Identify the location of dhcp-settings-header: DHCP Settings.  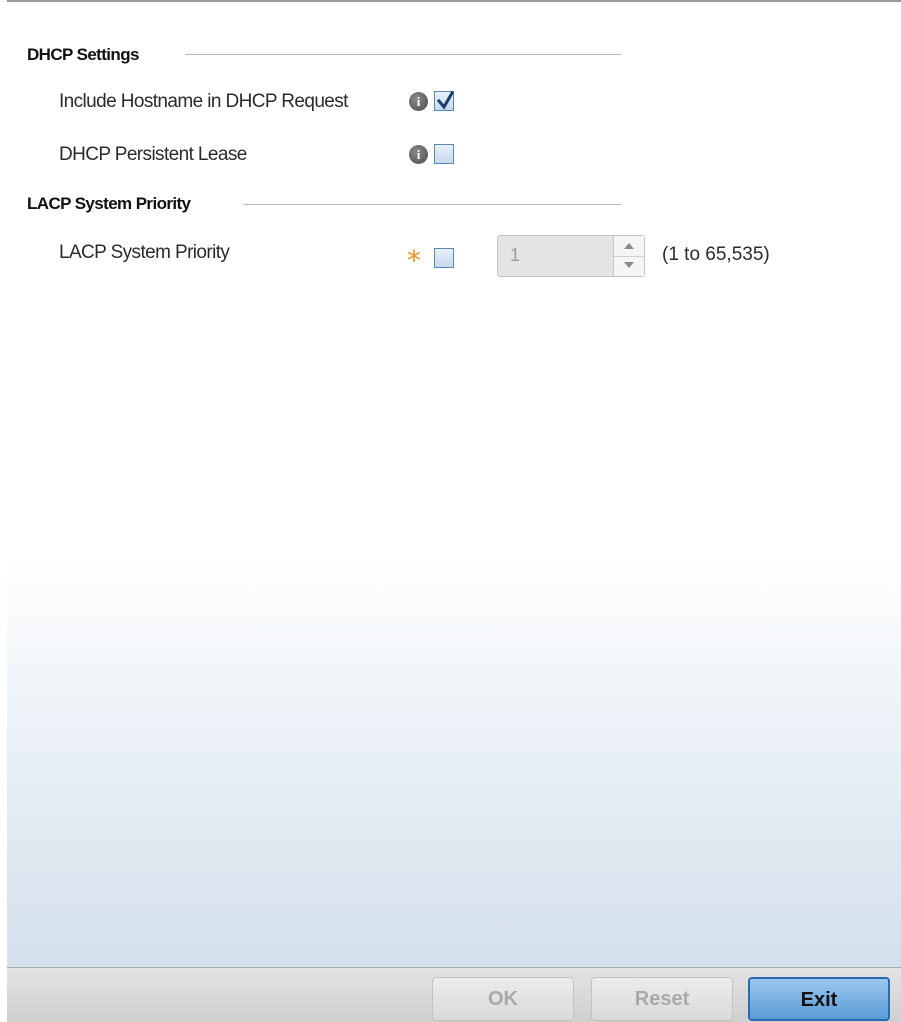
(83, 55).